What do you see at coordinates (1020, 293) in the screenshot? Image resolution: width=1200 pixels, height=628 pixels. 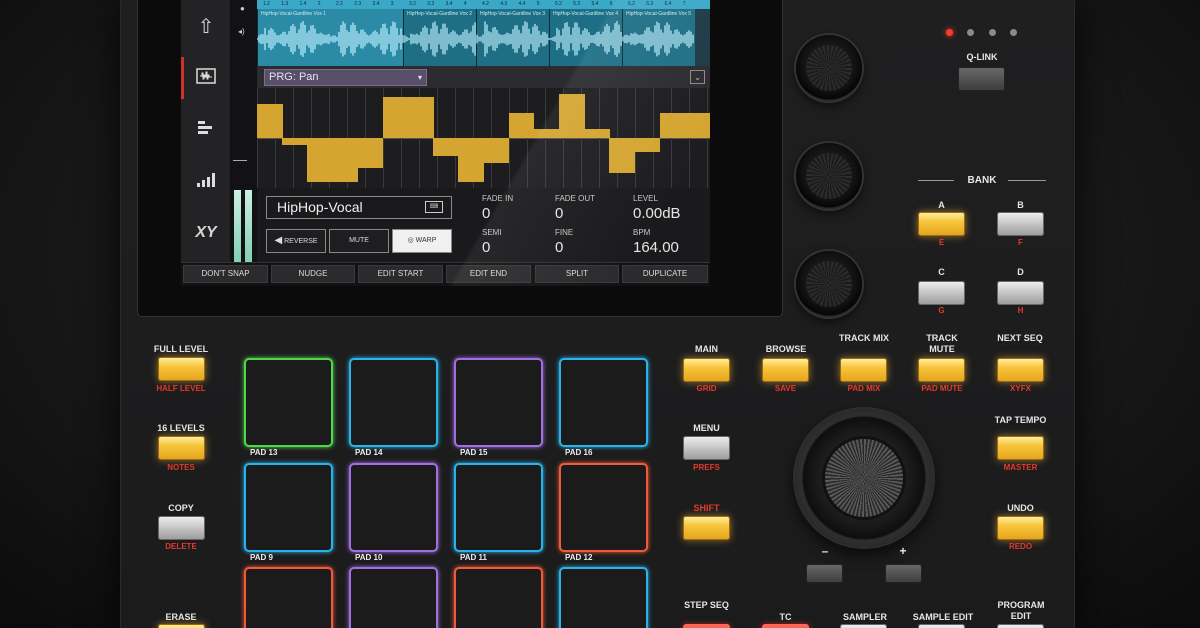 I see `bank-d-button` at bounding box center [1020, 293].